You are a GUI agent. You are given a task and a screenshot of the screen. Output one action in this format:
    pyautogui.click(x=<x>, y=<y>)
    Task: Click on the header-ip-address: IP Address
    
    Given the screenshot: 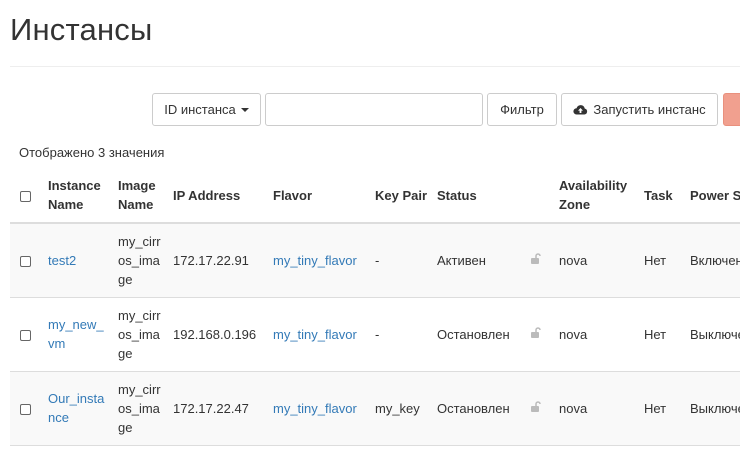 What is the action you would take?
    pyautogui.click(x=219, y=196)
    